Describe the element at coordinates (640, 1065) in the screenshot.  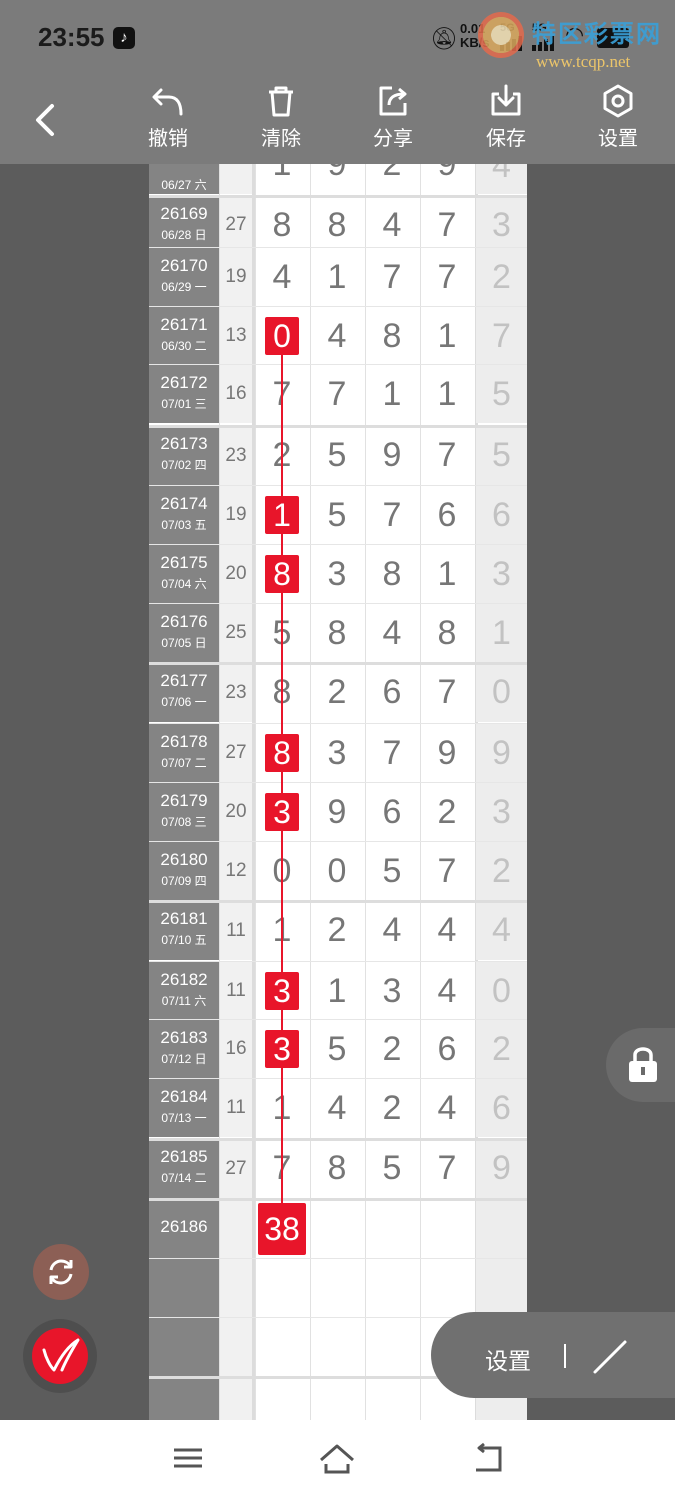
I see `lock-button` at that location.